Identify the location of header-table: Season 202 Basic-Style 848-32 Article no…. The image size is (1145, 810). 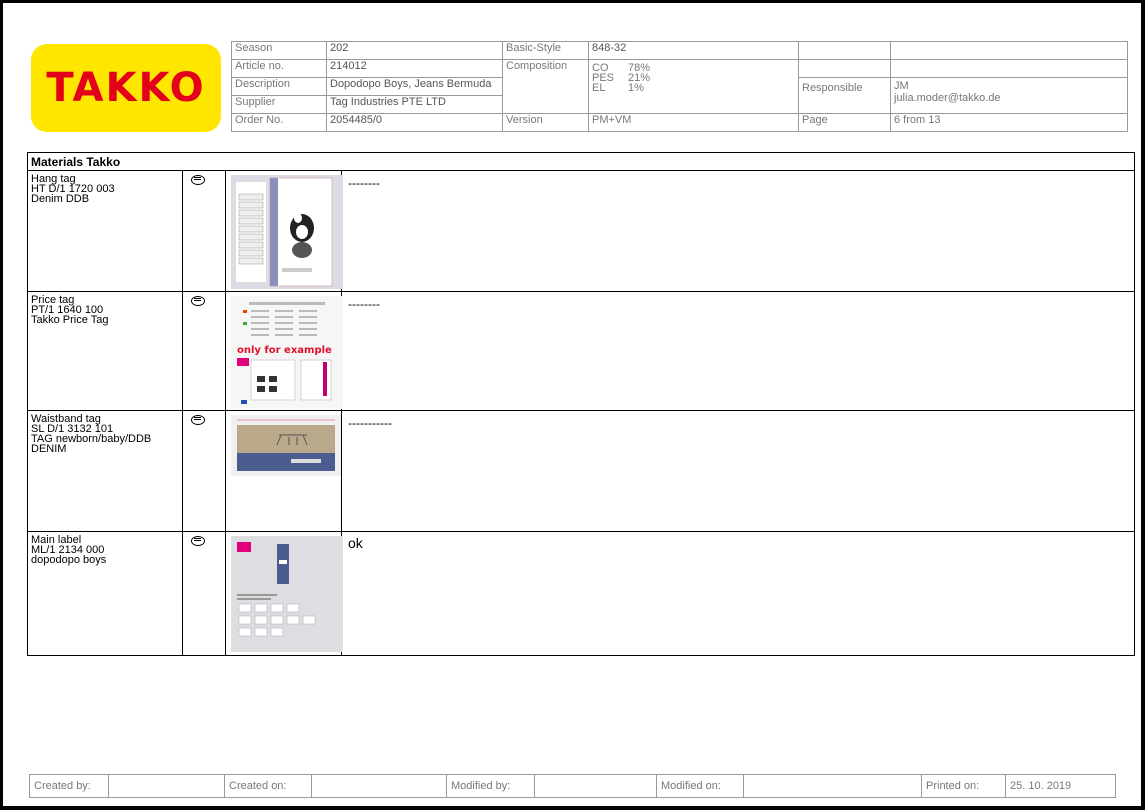
(679, 86).